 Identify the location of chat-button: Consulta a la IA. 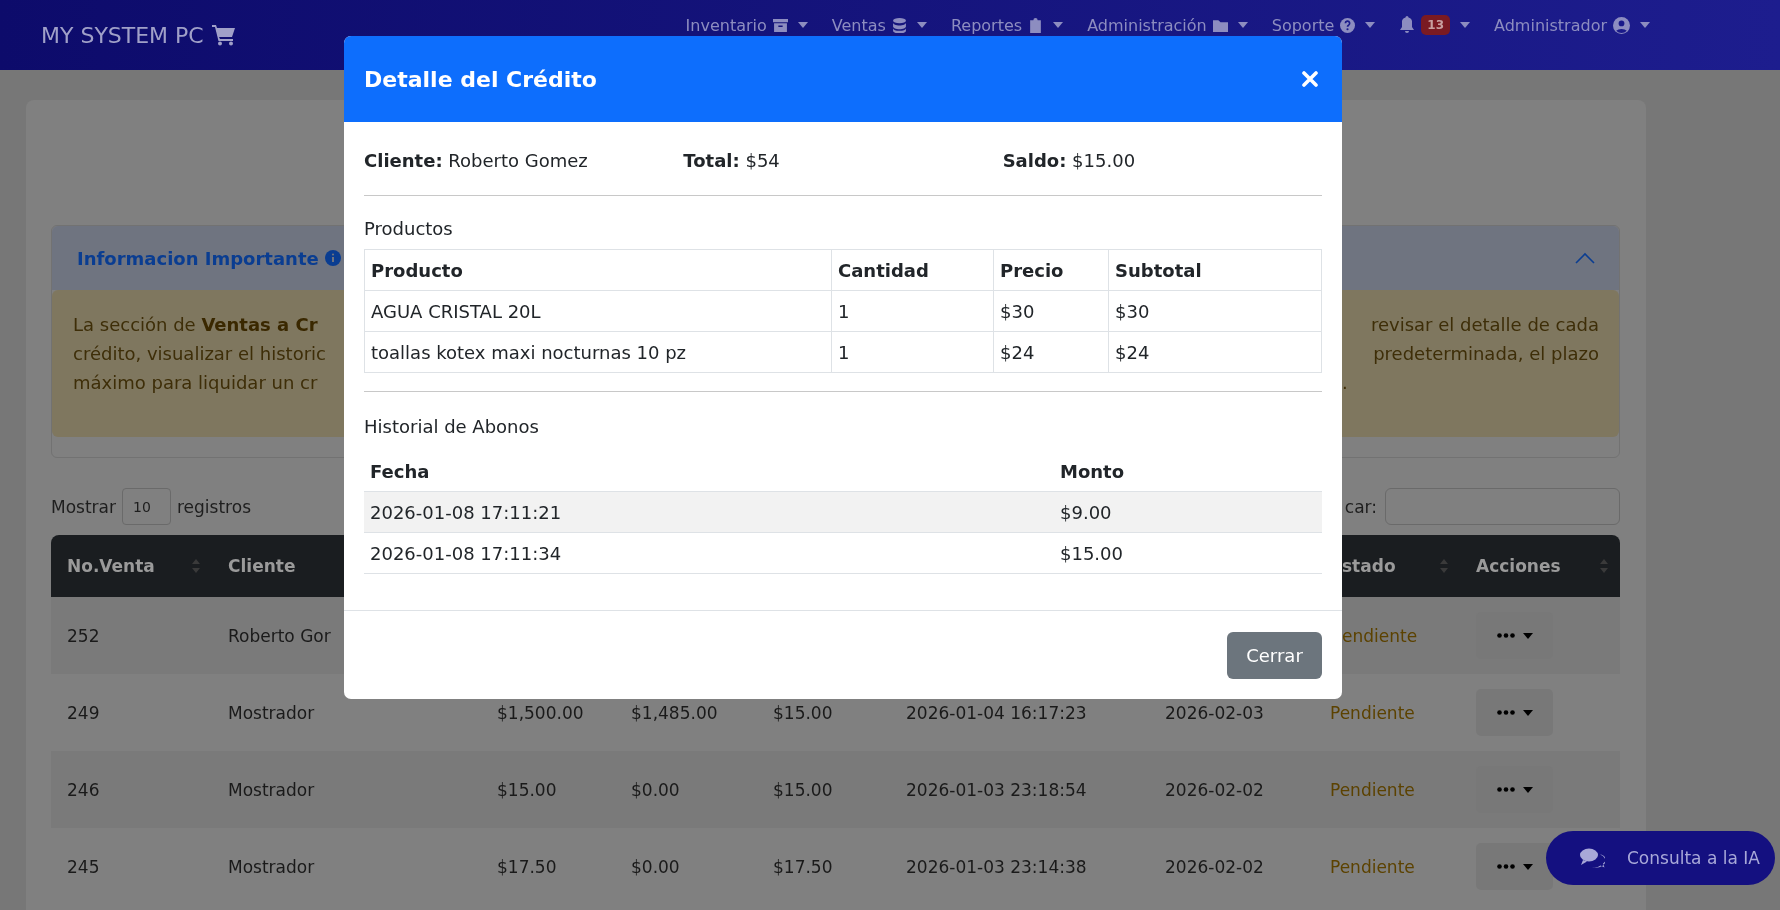
(1660, 858).